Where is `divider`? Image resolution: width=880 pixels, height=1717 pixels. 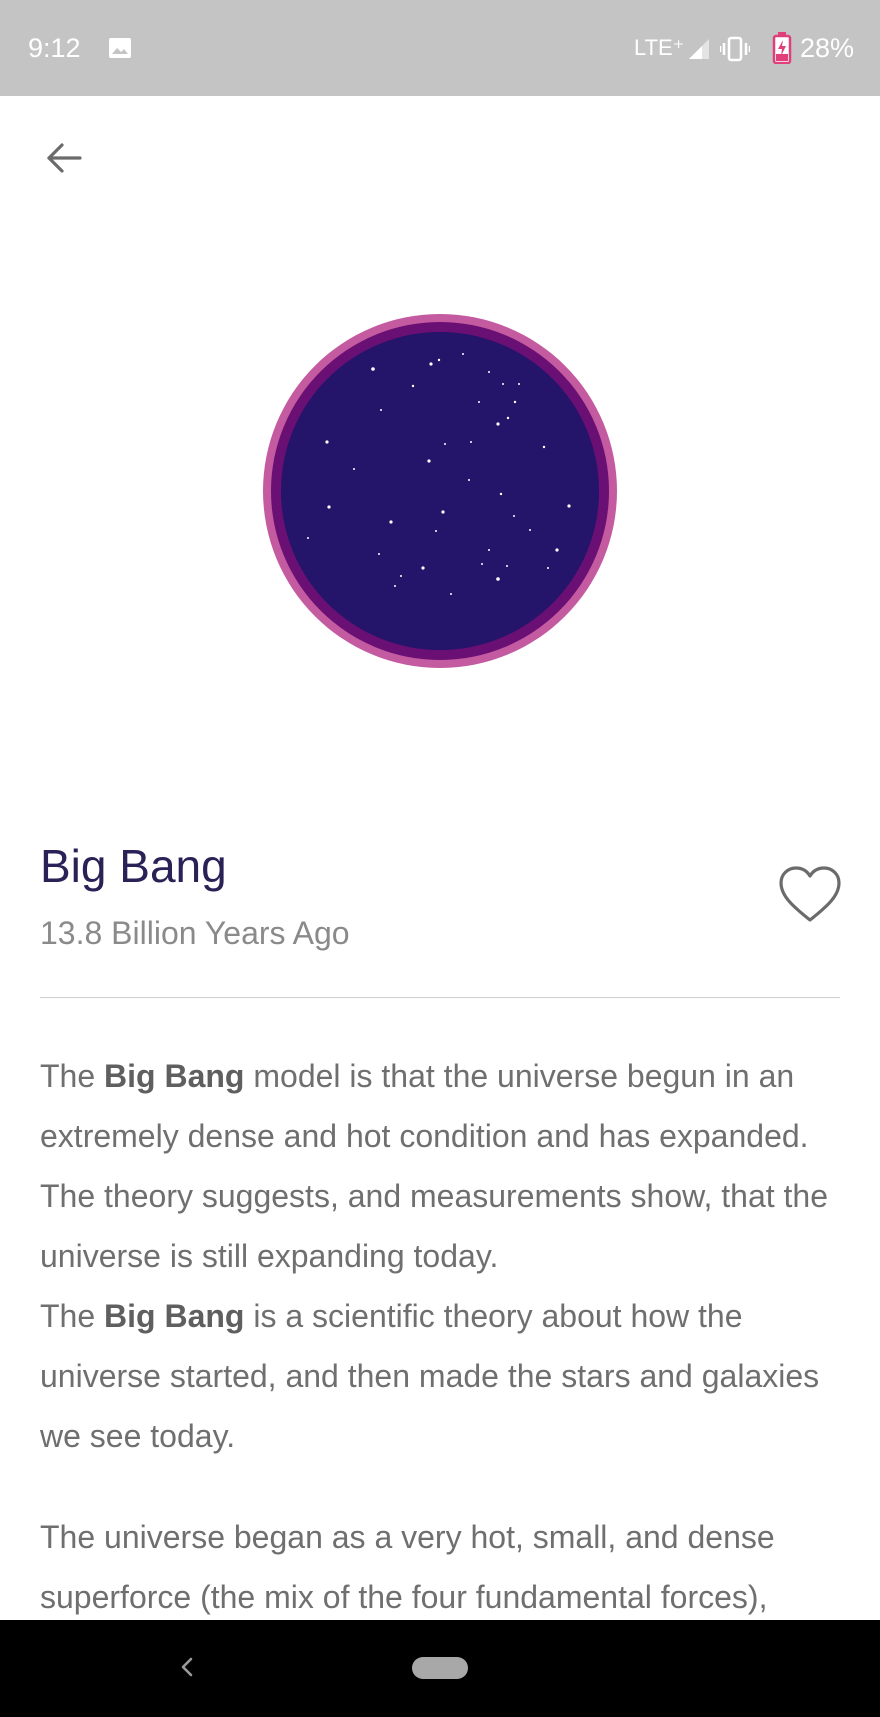 divider is located at coordinates (440, 997).